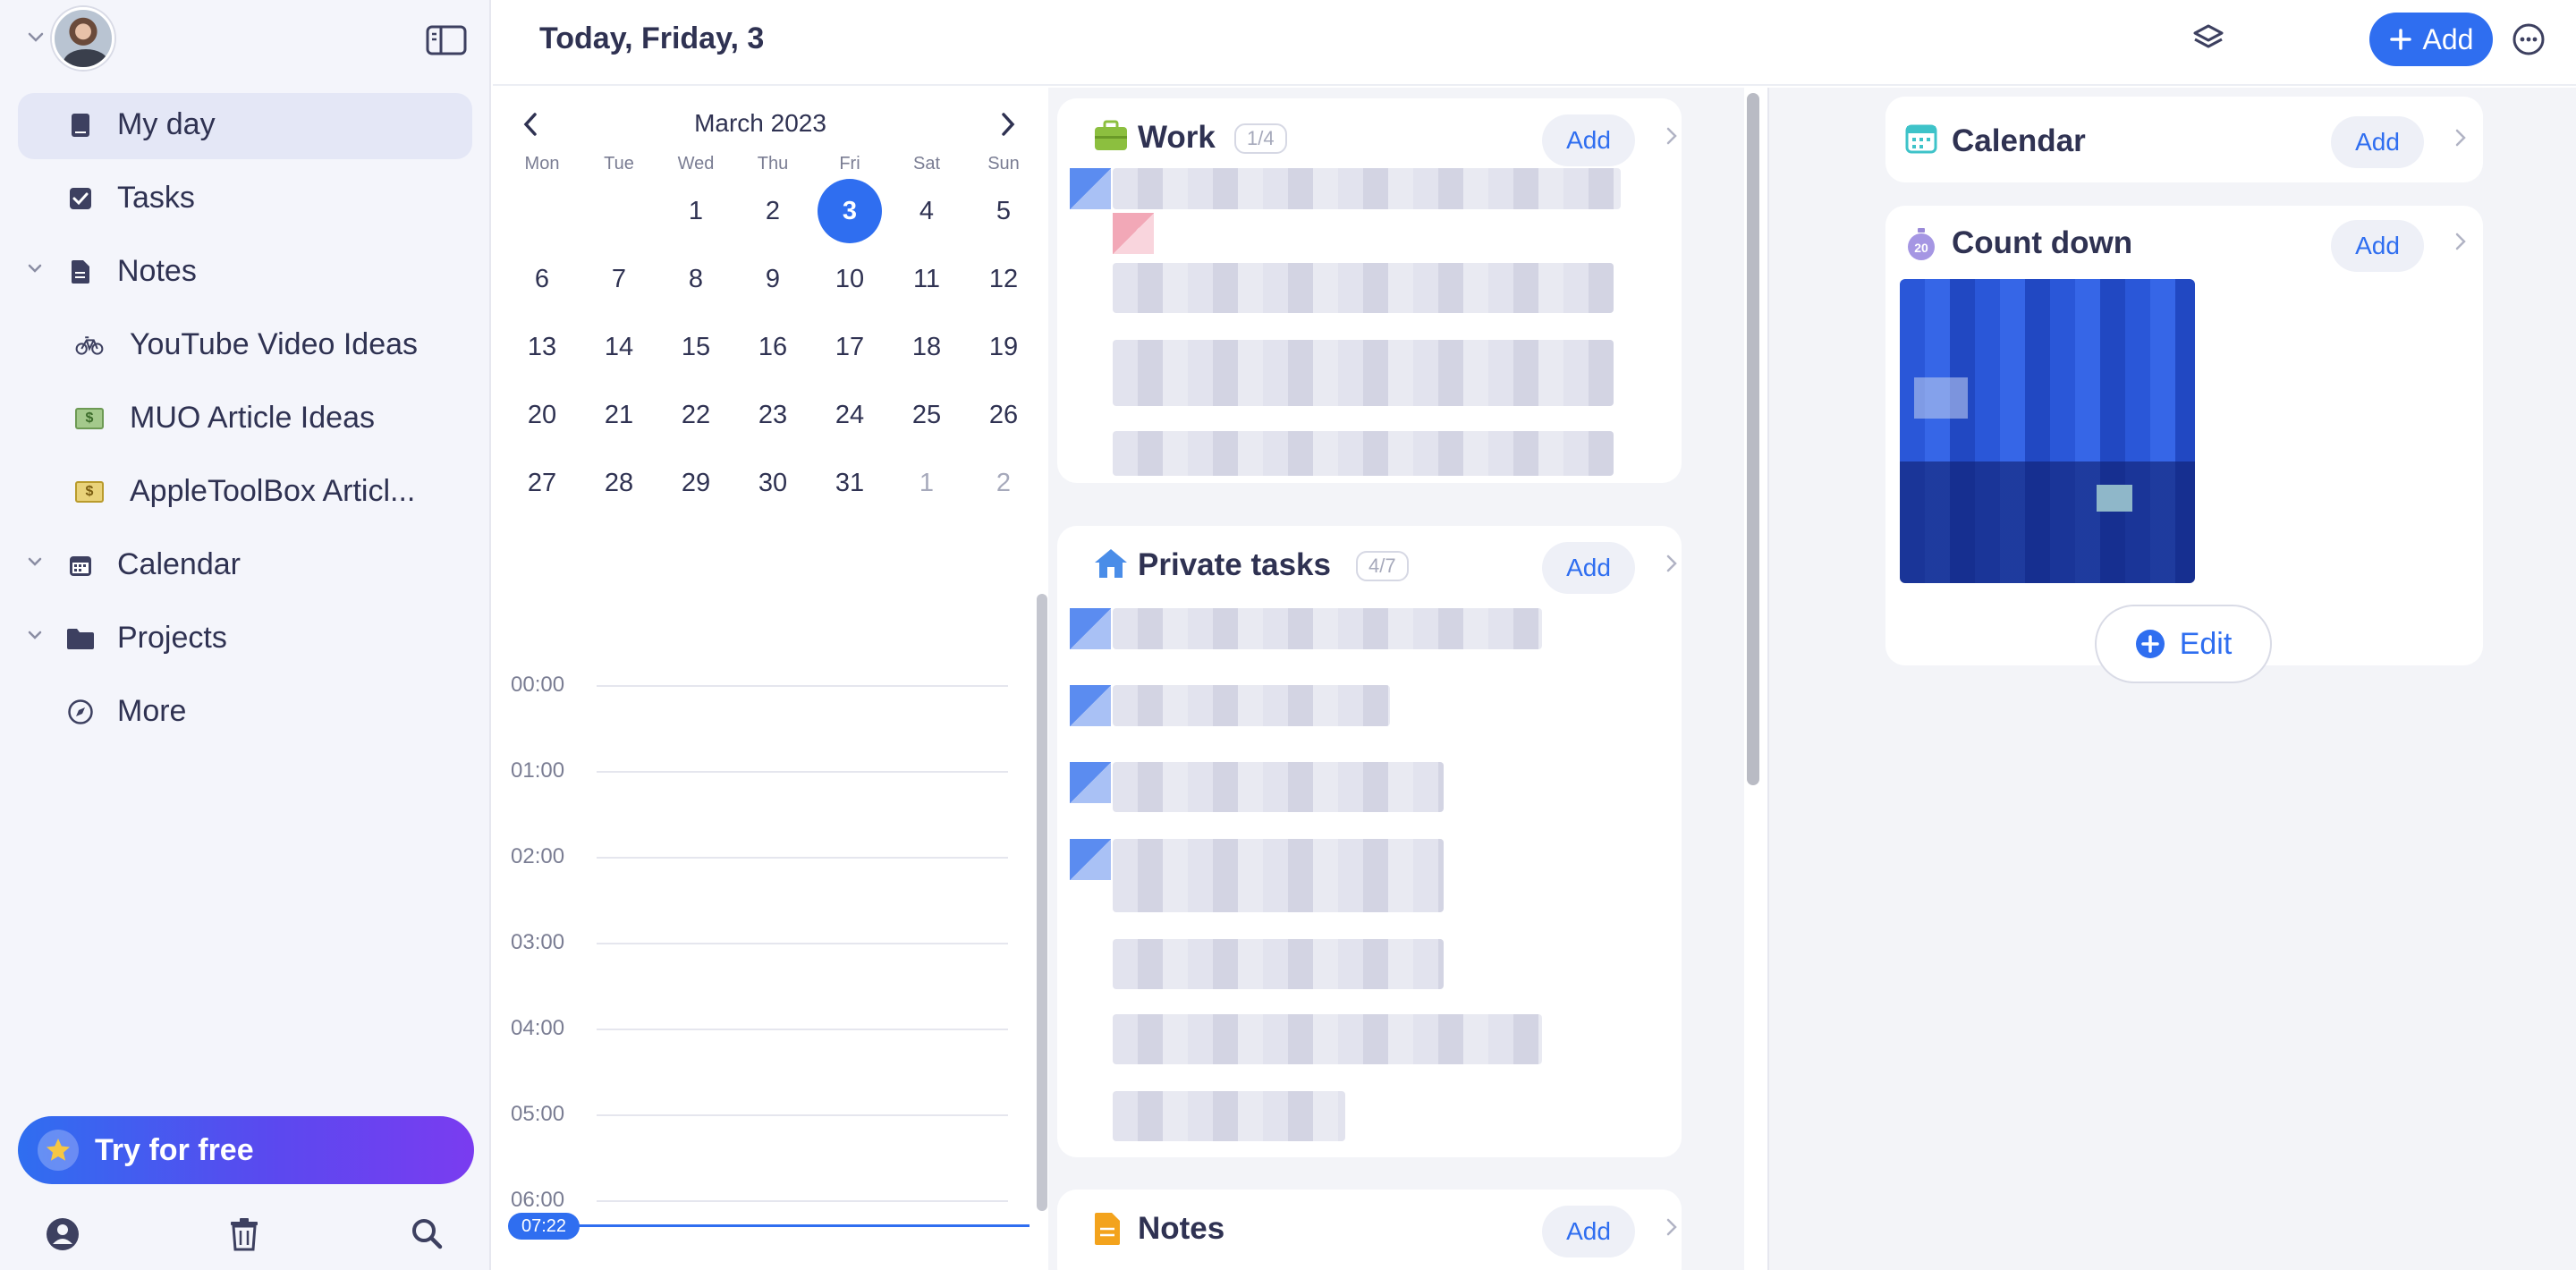  What do you see at coordinates (80, 566) in the screenshot?
I see `calendar-icon` at bounding box center [80, 566].